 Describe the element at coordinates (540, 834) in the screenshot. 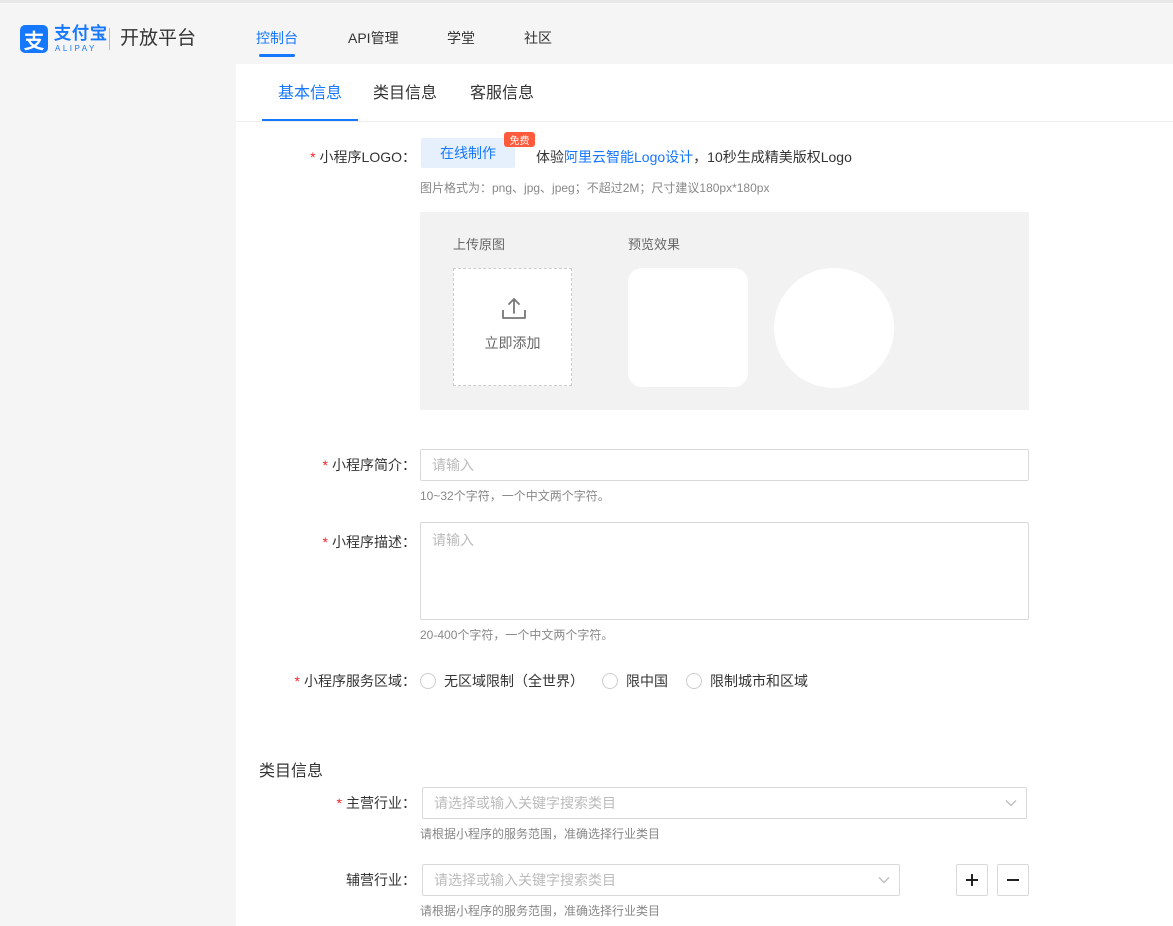

I see `main-industry-hint: 请根据小程序的服务范围，准确选择行业类目` at that location.